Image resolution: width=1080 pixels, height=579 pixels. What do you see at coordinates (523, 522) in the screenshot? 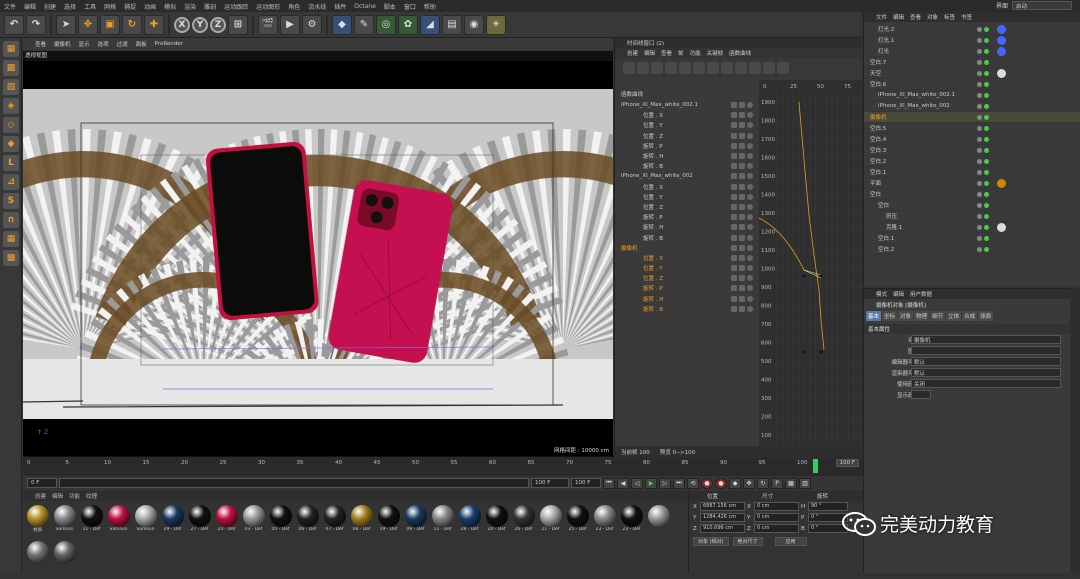
I see `material-swatch: 26 - Def` at bounding box center [523, 522].